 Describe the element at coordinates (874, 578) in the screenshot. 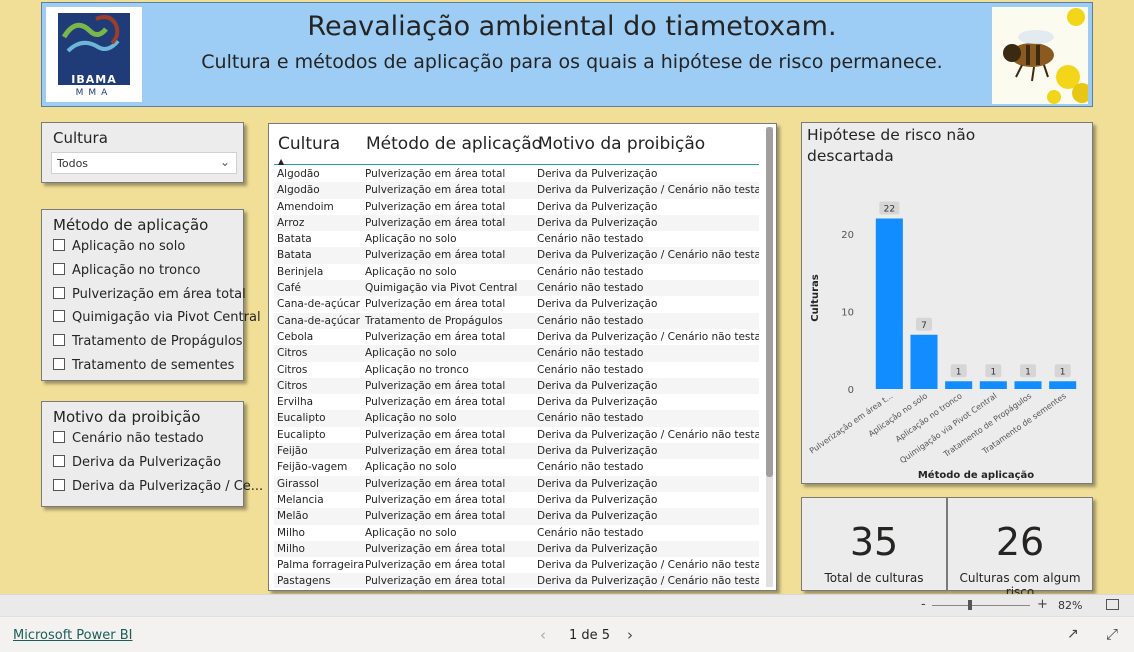

I see `kpi-label: Total de culturas` at that location.